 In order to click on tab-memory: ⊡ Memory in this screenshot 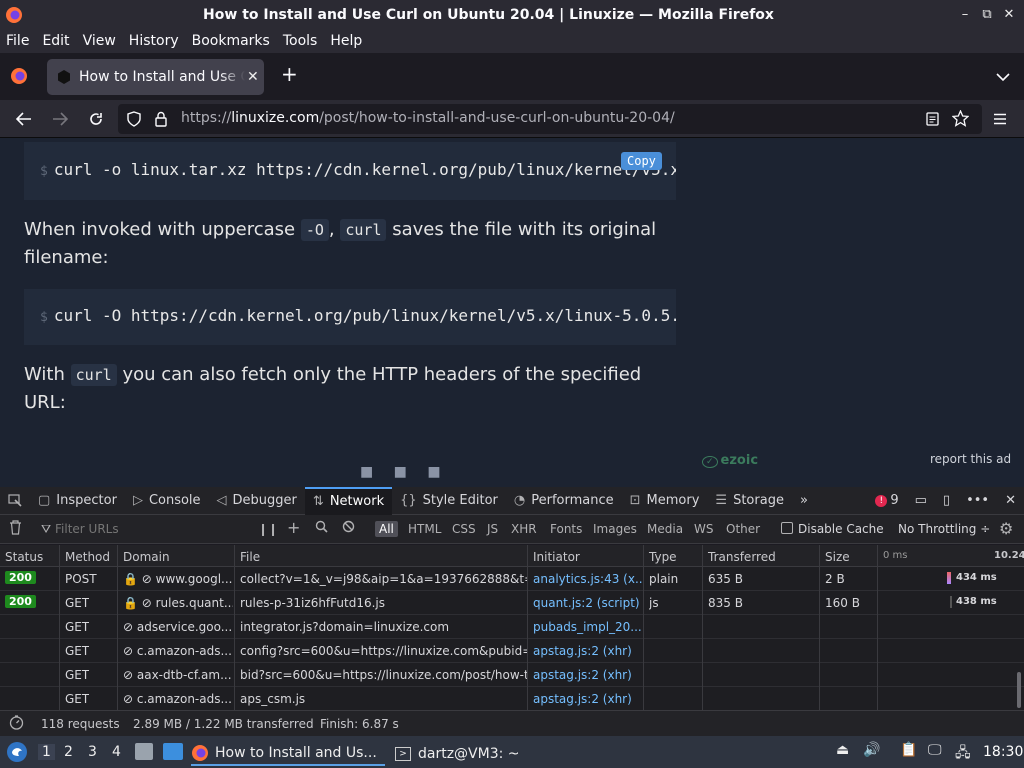, I will do `click(665, 501)`.